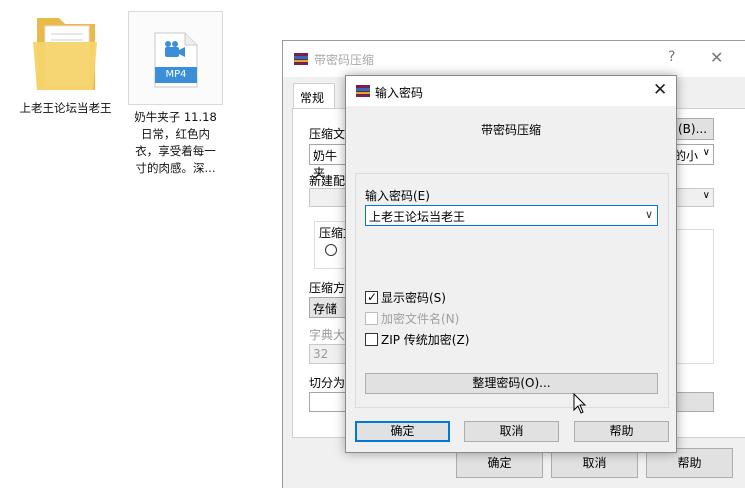 The height and width of the screenshot is (488, 745). What do you see at coordinates (417, 217) in the screenshot?
I see `password-value: 上老王论坛当老王` at bounding box center [417, 217].